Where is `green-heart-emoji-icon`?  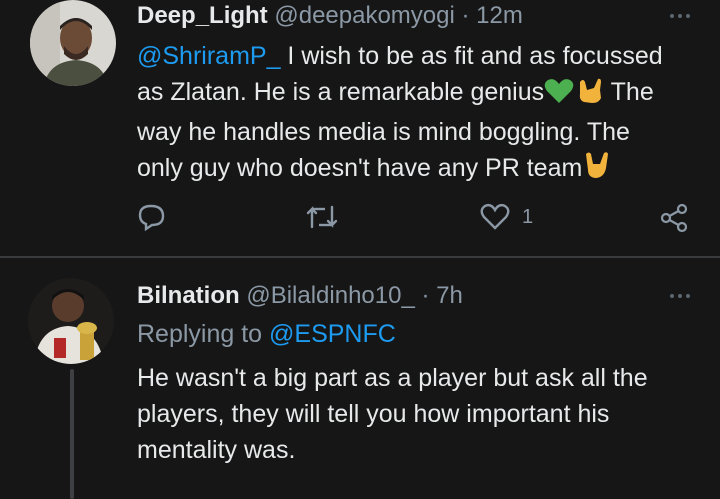
green-heart-emoji-icon is located at coordinates (559, 96).